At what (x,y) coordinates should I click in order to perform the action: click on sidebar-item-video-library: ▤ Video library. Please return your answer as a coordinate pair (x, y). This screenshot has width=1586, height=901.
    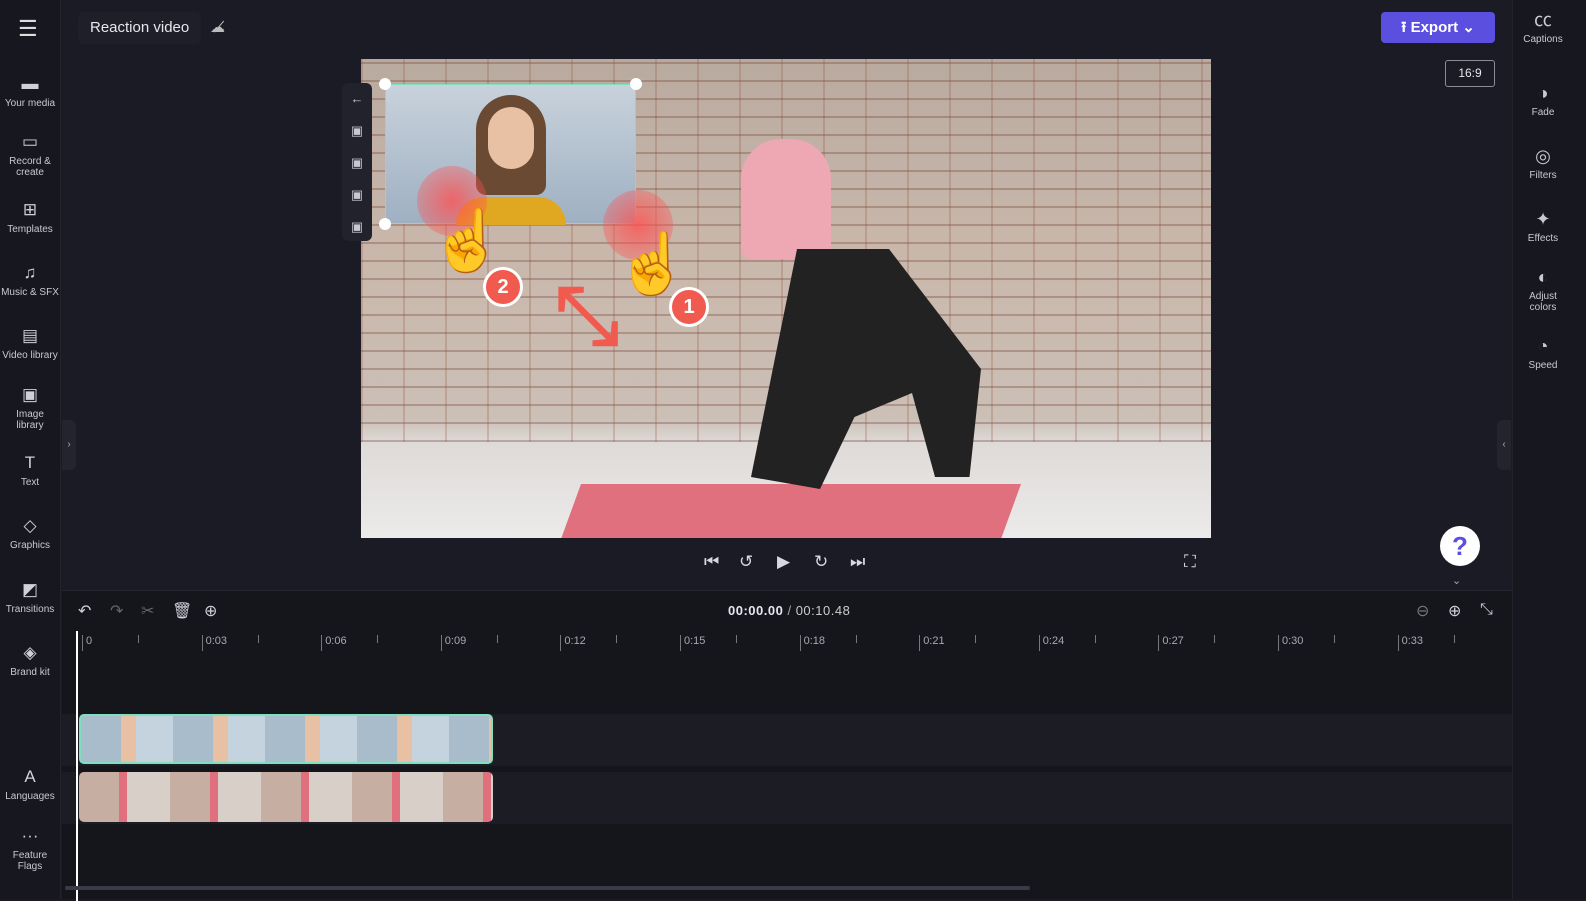
    Looking at the image, I should click on (30, 343).